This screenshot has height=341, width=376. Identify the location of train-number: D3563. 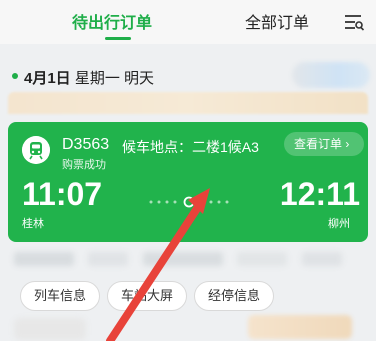
(86, 144).